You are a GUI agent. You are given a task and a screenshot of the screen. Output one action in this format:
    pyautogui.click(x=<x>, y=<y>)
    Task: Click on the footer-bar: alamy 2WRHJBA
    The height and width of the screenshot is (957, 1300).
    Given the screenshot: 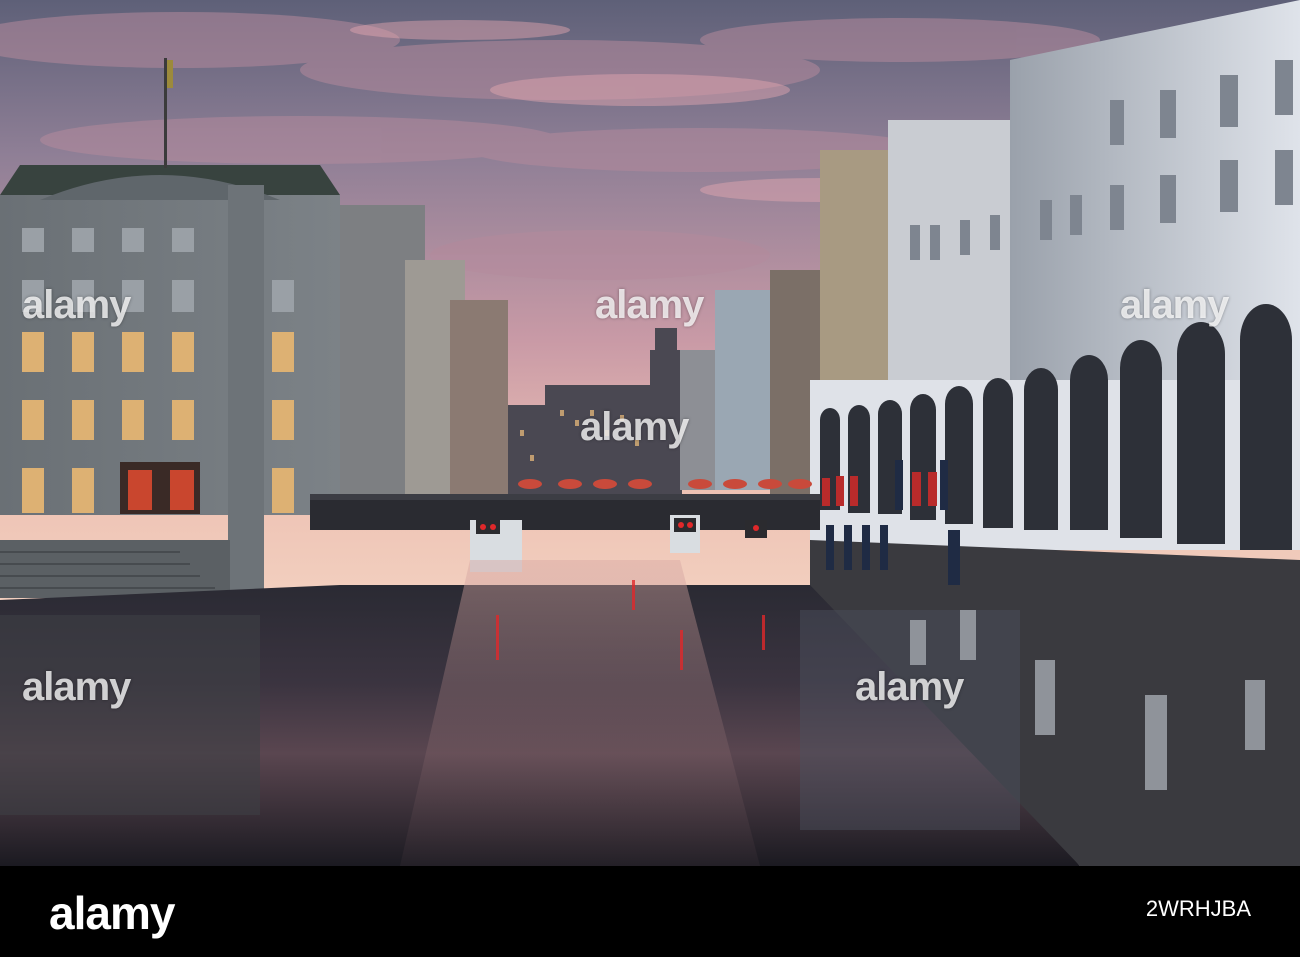 What is the action you would take?
    pyautogui.click(x=650, y=911)
    